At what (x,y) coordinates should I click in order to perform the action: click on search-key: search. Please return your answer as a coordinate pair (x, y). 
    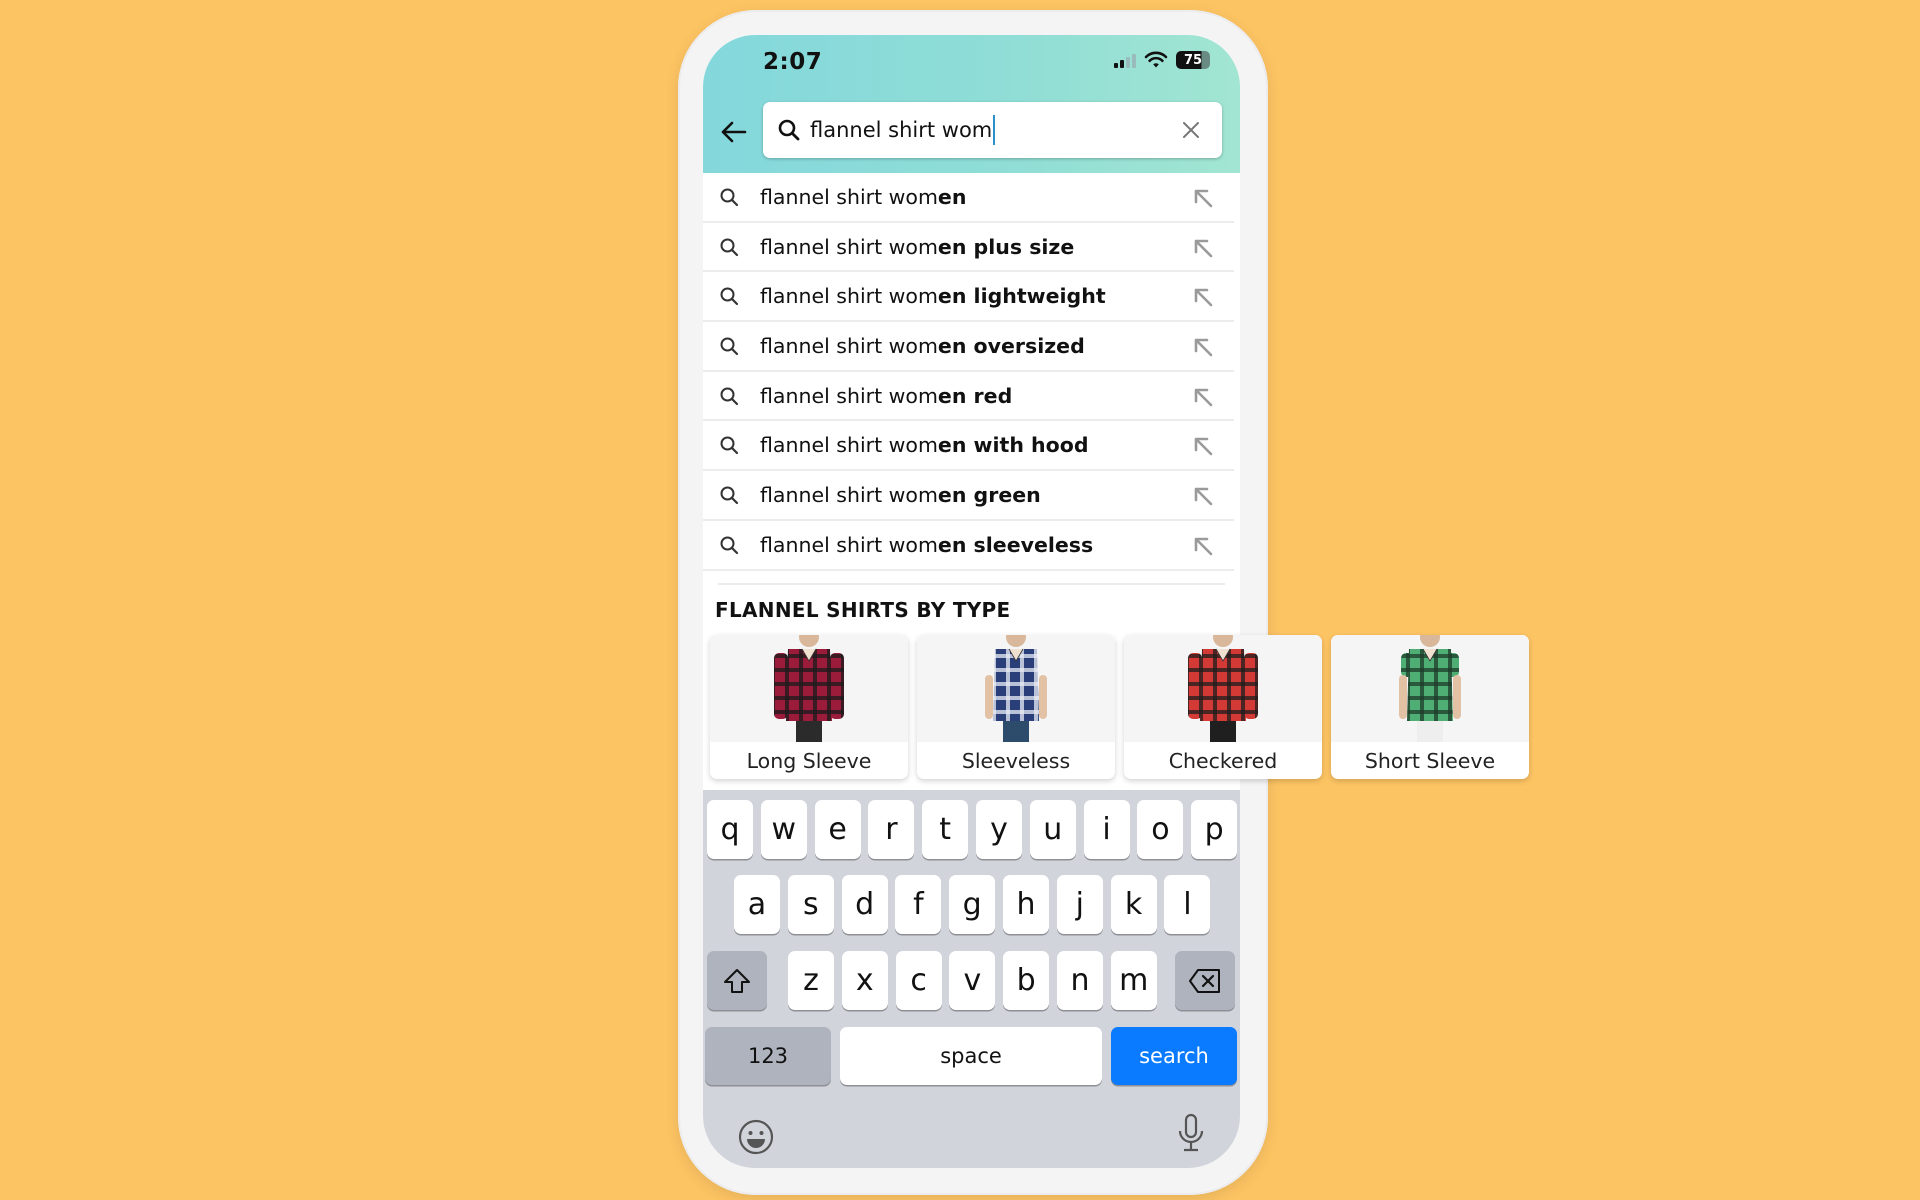
    Looking at the image, I should click on (1174, 1056).